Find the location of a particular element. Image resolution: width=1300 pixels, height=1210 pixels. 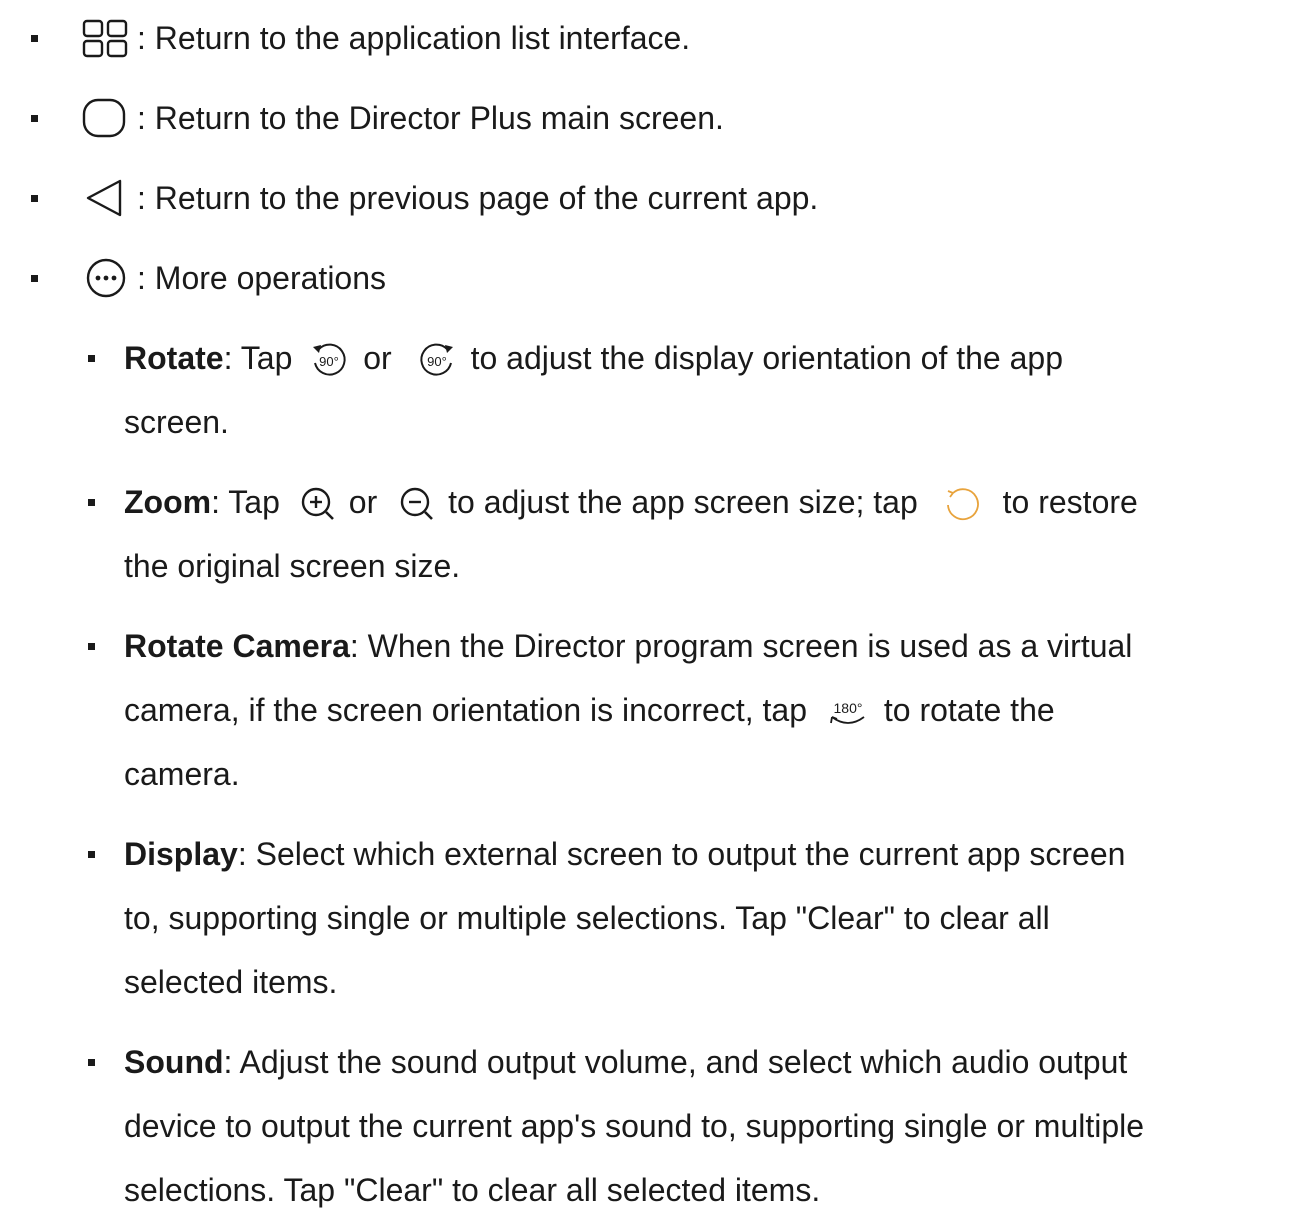

rotate-180-icon: 180° is located at coordinates (847, 712).